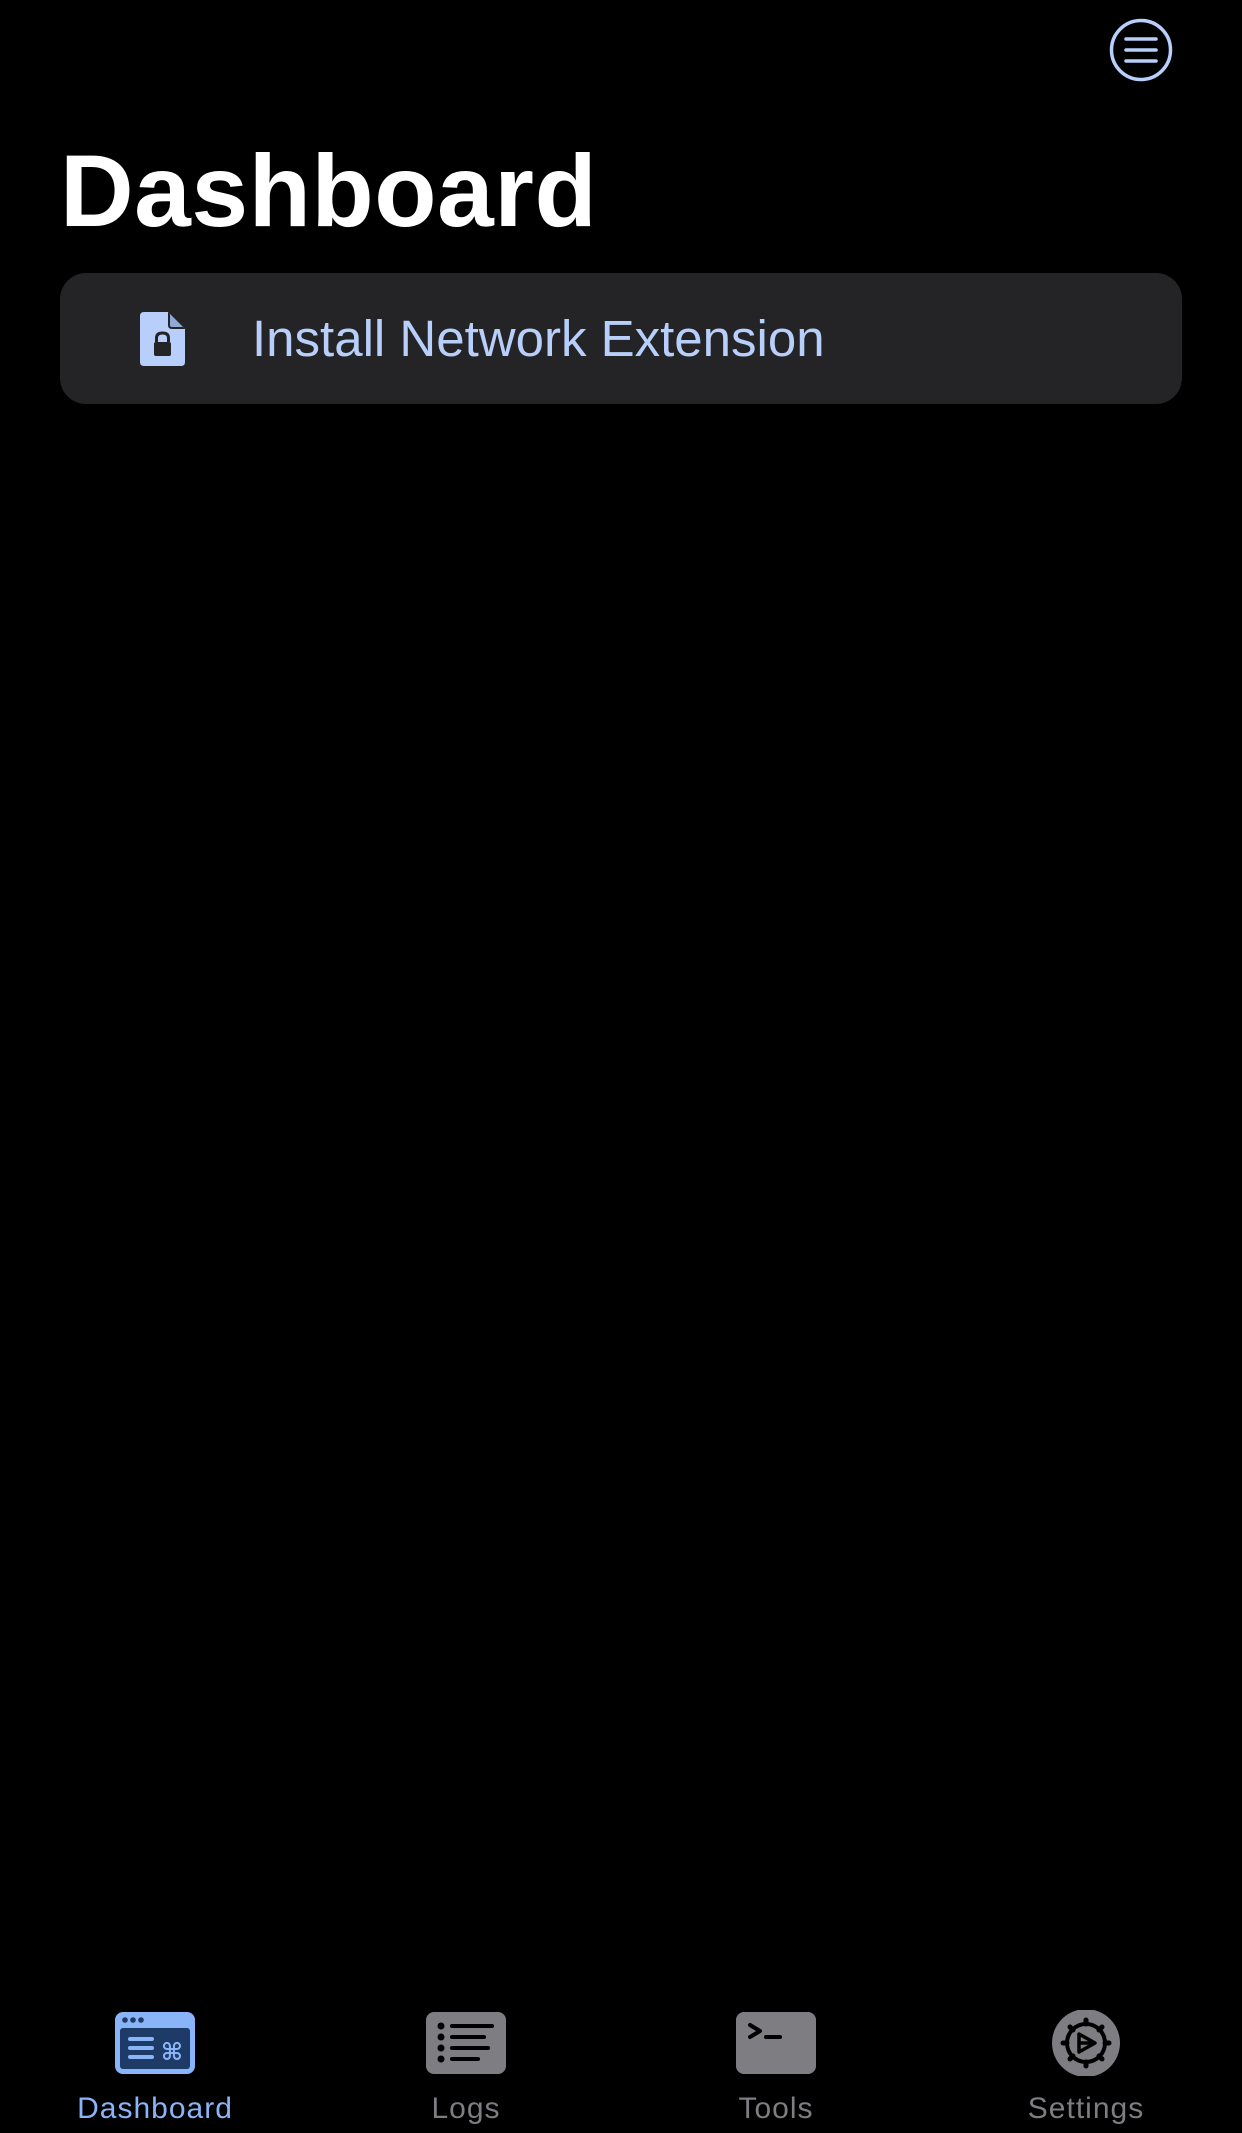 The height and width of the screenshot is (2133, 1242). I want to click on terminal-icon, so click(776, 2043).